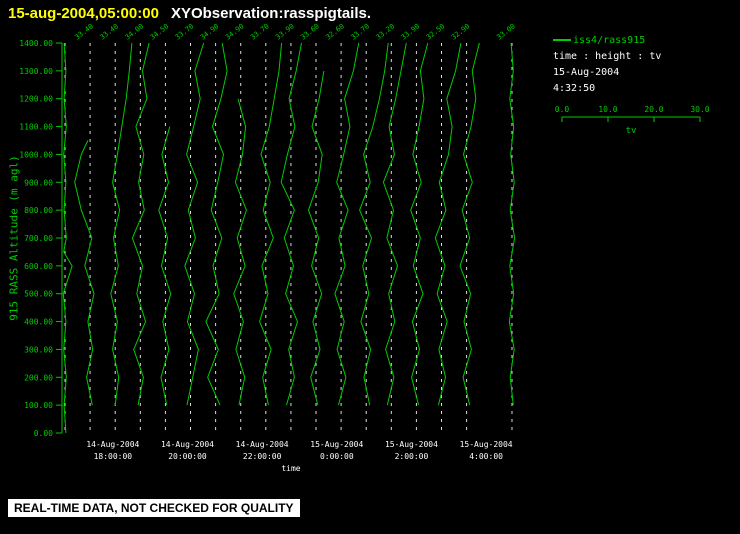  What do you see at coordinates (36, 99) in the screenshot?
I see `y-tick-label: 1200.00` at bounding box center [36, 99].